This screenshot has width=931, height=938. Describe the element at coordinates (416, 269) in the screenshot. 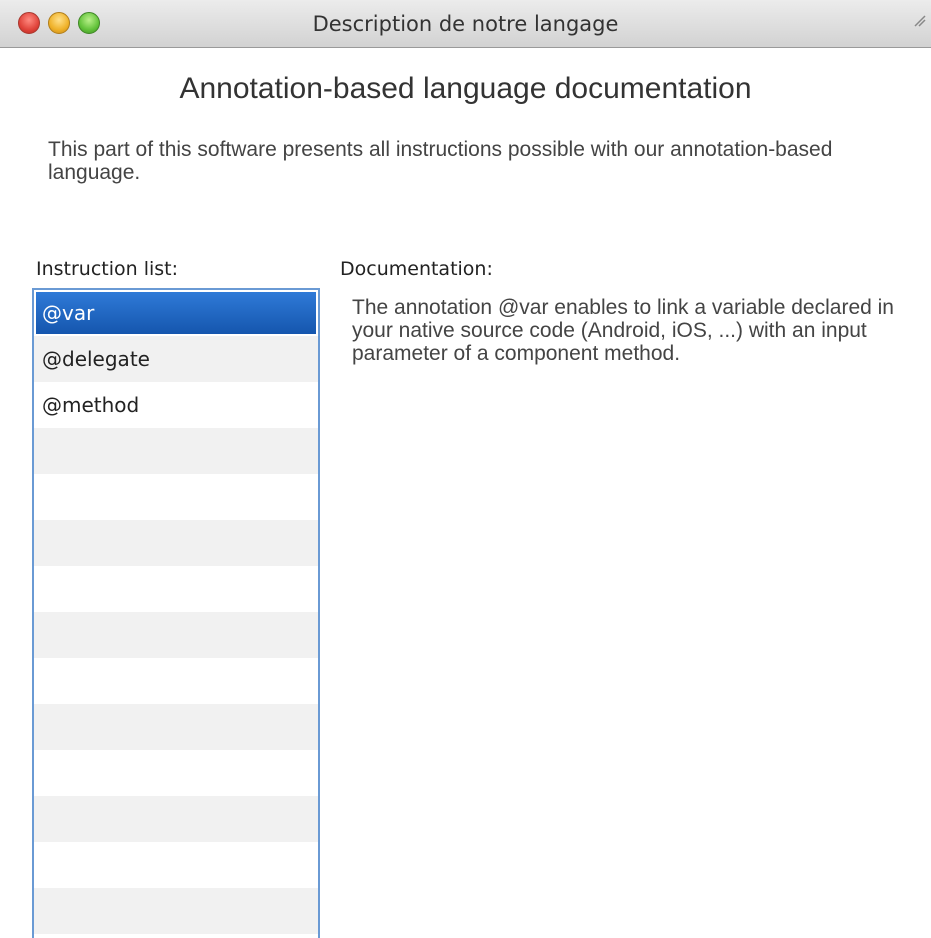

I see `documentation-label: Documentation:` at that location.